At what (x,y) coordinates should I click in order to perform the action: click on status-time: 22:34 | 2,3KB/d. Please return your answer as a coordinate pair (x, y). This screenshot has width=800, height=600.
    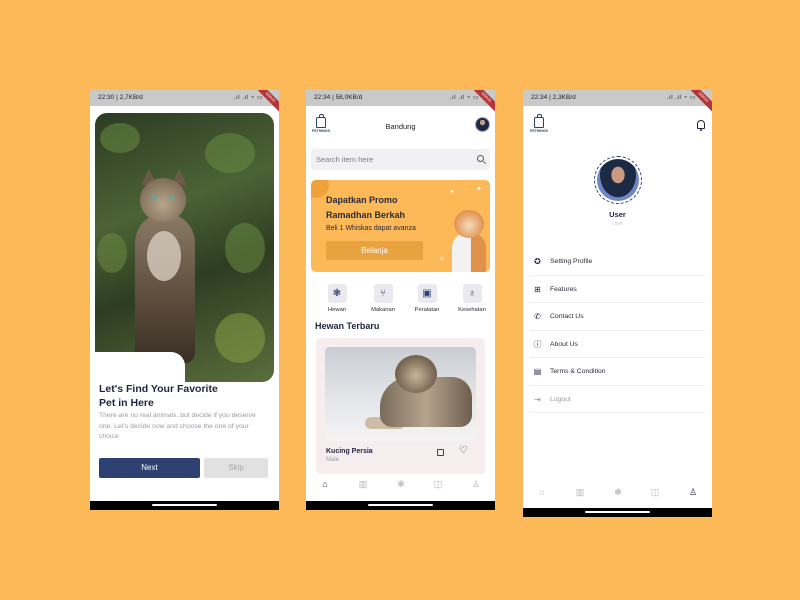
    Looking at the image, I should click on (553, 97).